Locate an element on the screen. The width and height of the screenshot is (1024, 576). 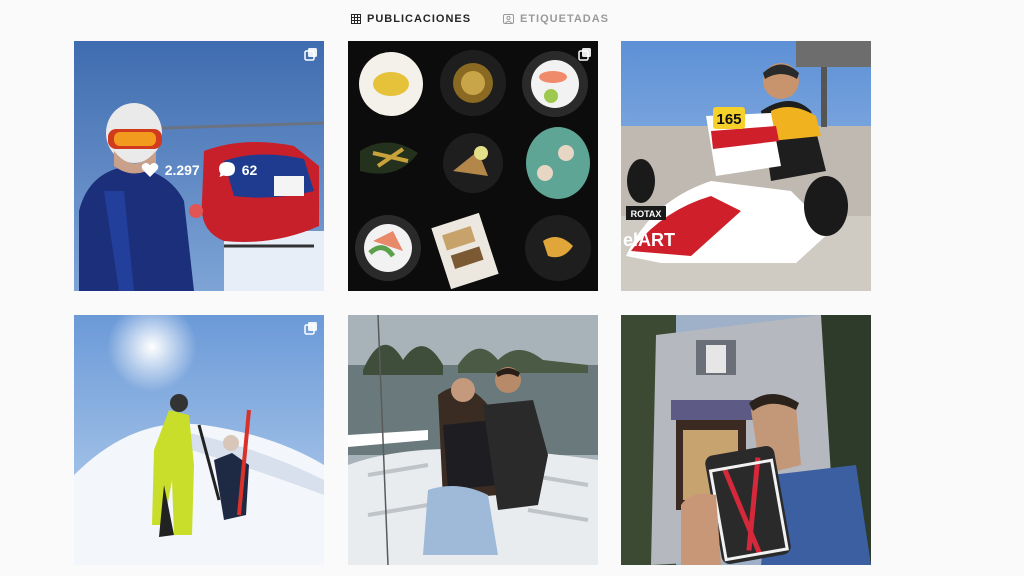
heart-icon is located at coordinates (149, 169).